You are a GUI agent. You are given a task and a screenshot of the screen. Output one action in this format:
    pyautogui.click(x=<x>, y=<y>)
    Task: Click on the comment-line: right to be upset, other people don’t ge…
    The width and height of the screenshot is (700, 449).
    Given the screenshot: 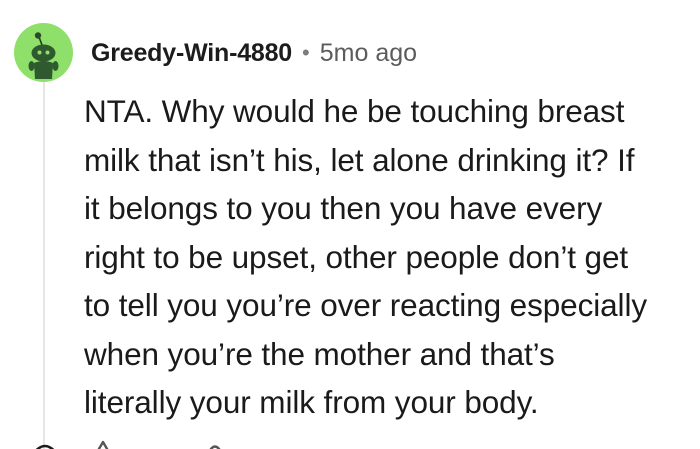 What is the action you would take?
    pyautogui.click(x=356, y=256)
    